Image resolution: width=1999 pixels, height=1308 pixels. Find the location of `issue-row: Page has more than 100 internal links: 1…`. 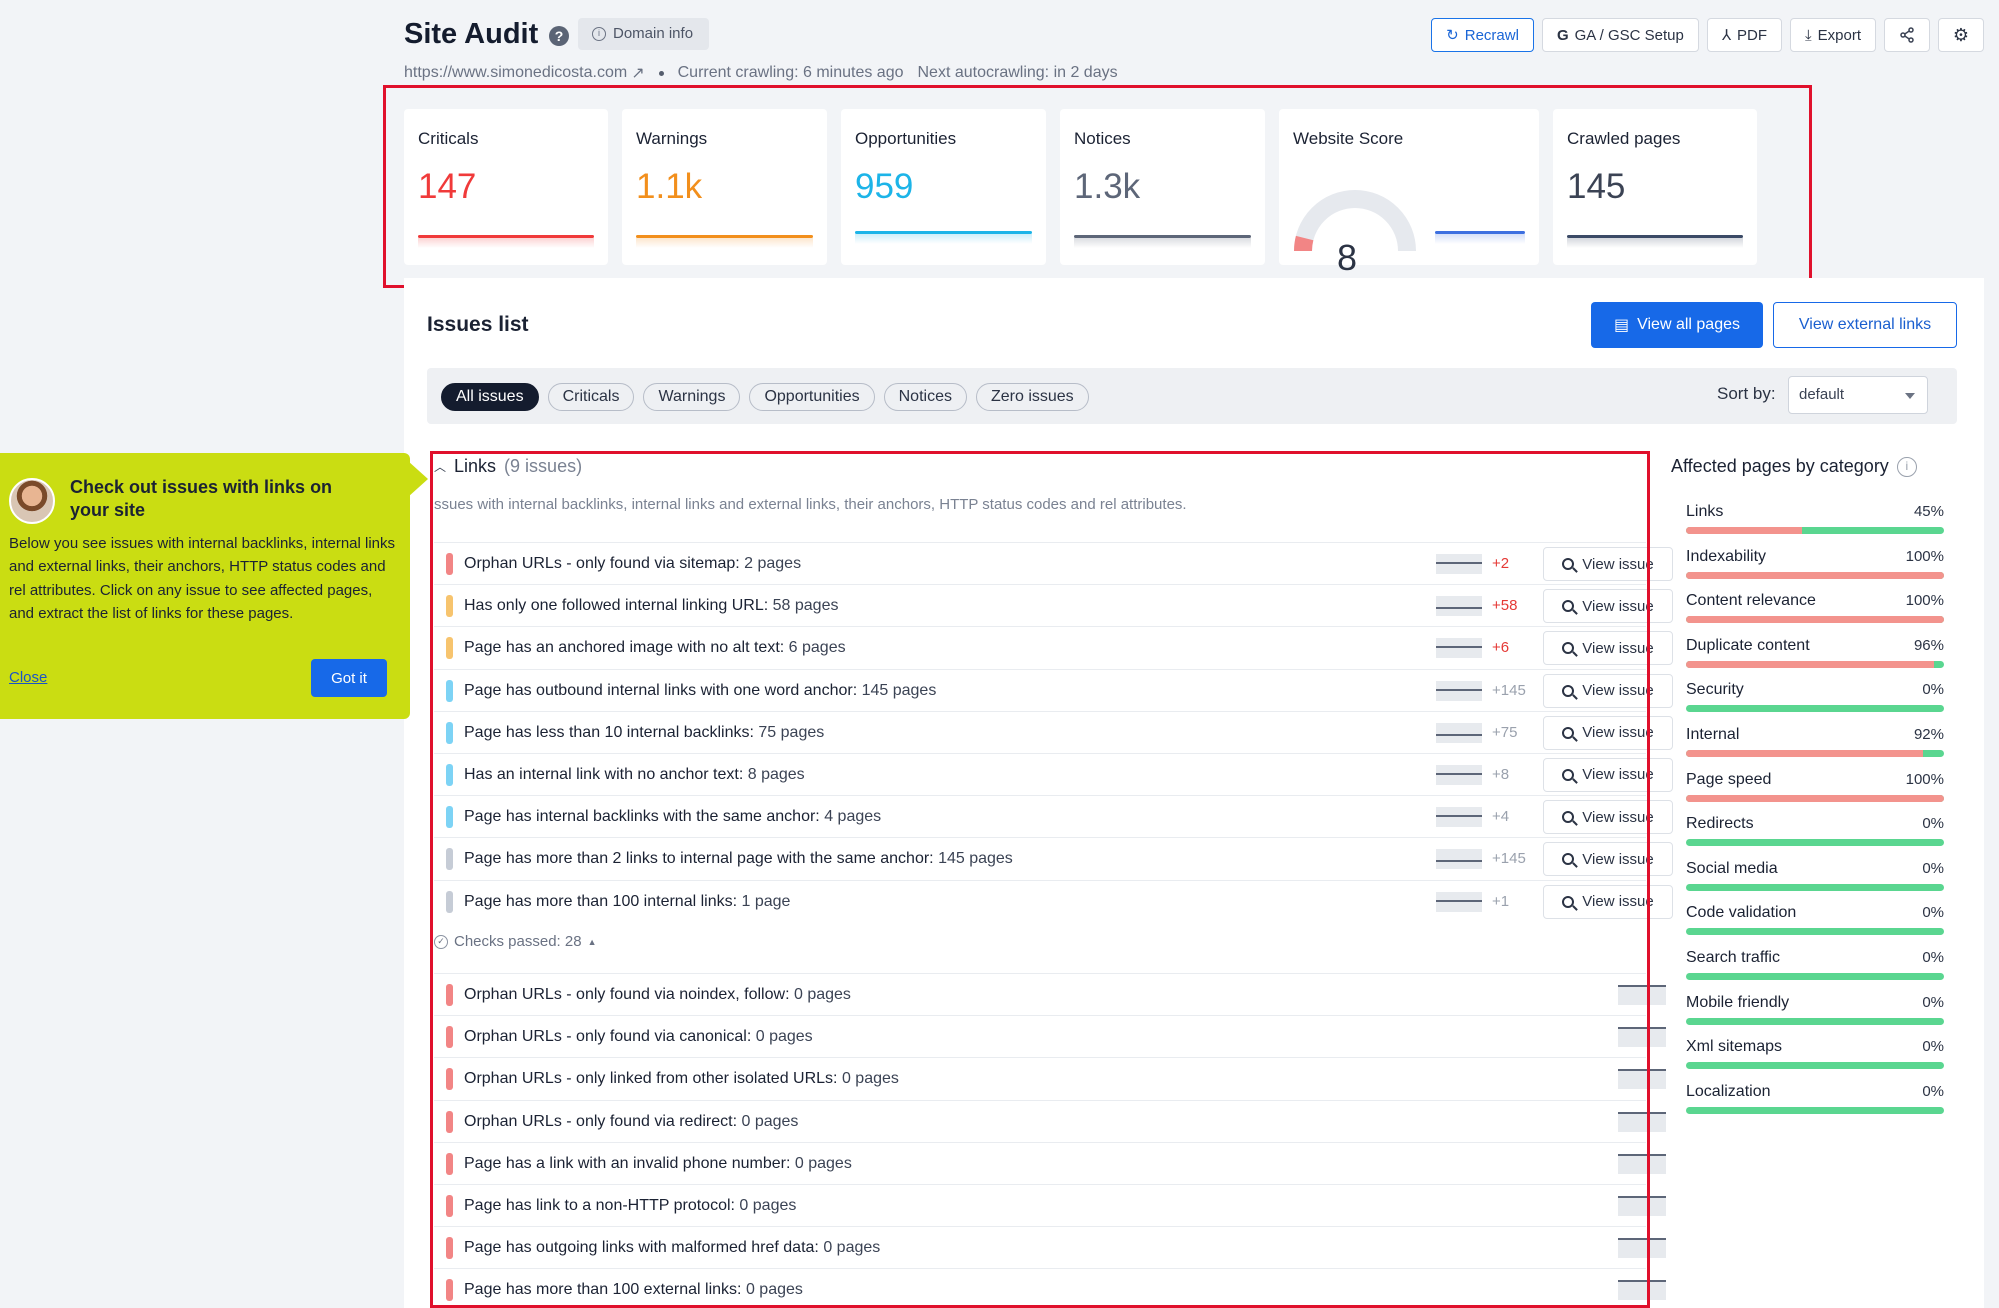

issue-row: Page has more than 100 internal links: 1… is located at coordinates (1053, 900).